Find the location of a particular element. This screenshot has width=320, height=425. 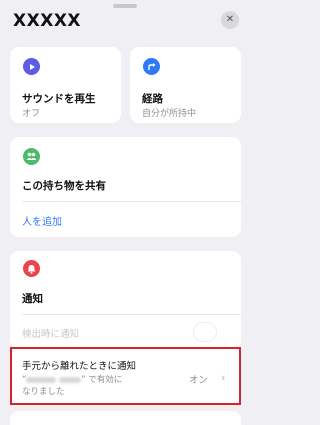

desc-suffix: ” で有効に is located at coordinates (102, 380).